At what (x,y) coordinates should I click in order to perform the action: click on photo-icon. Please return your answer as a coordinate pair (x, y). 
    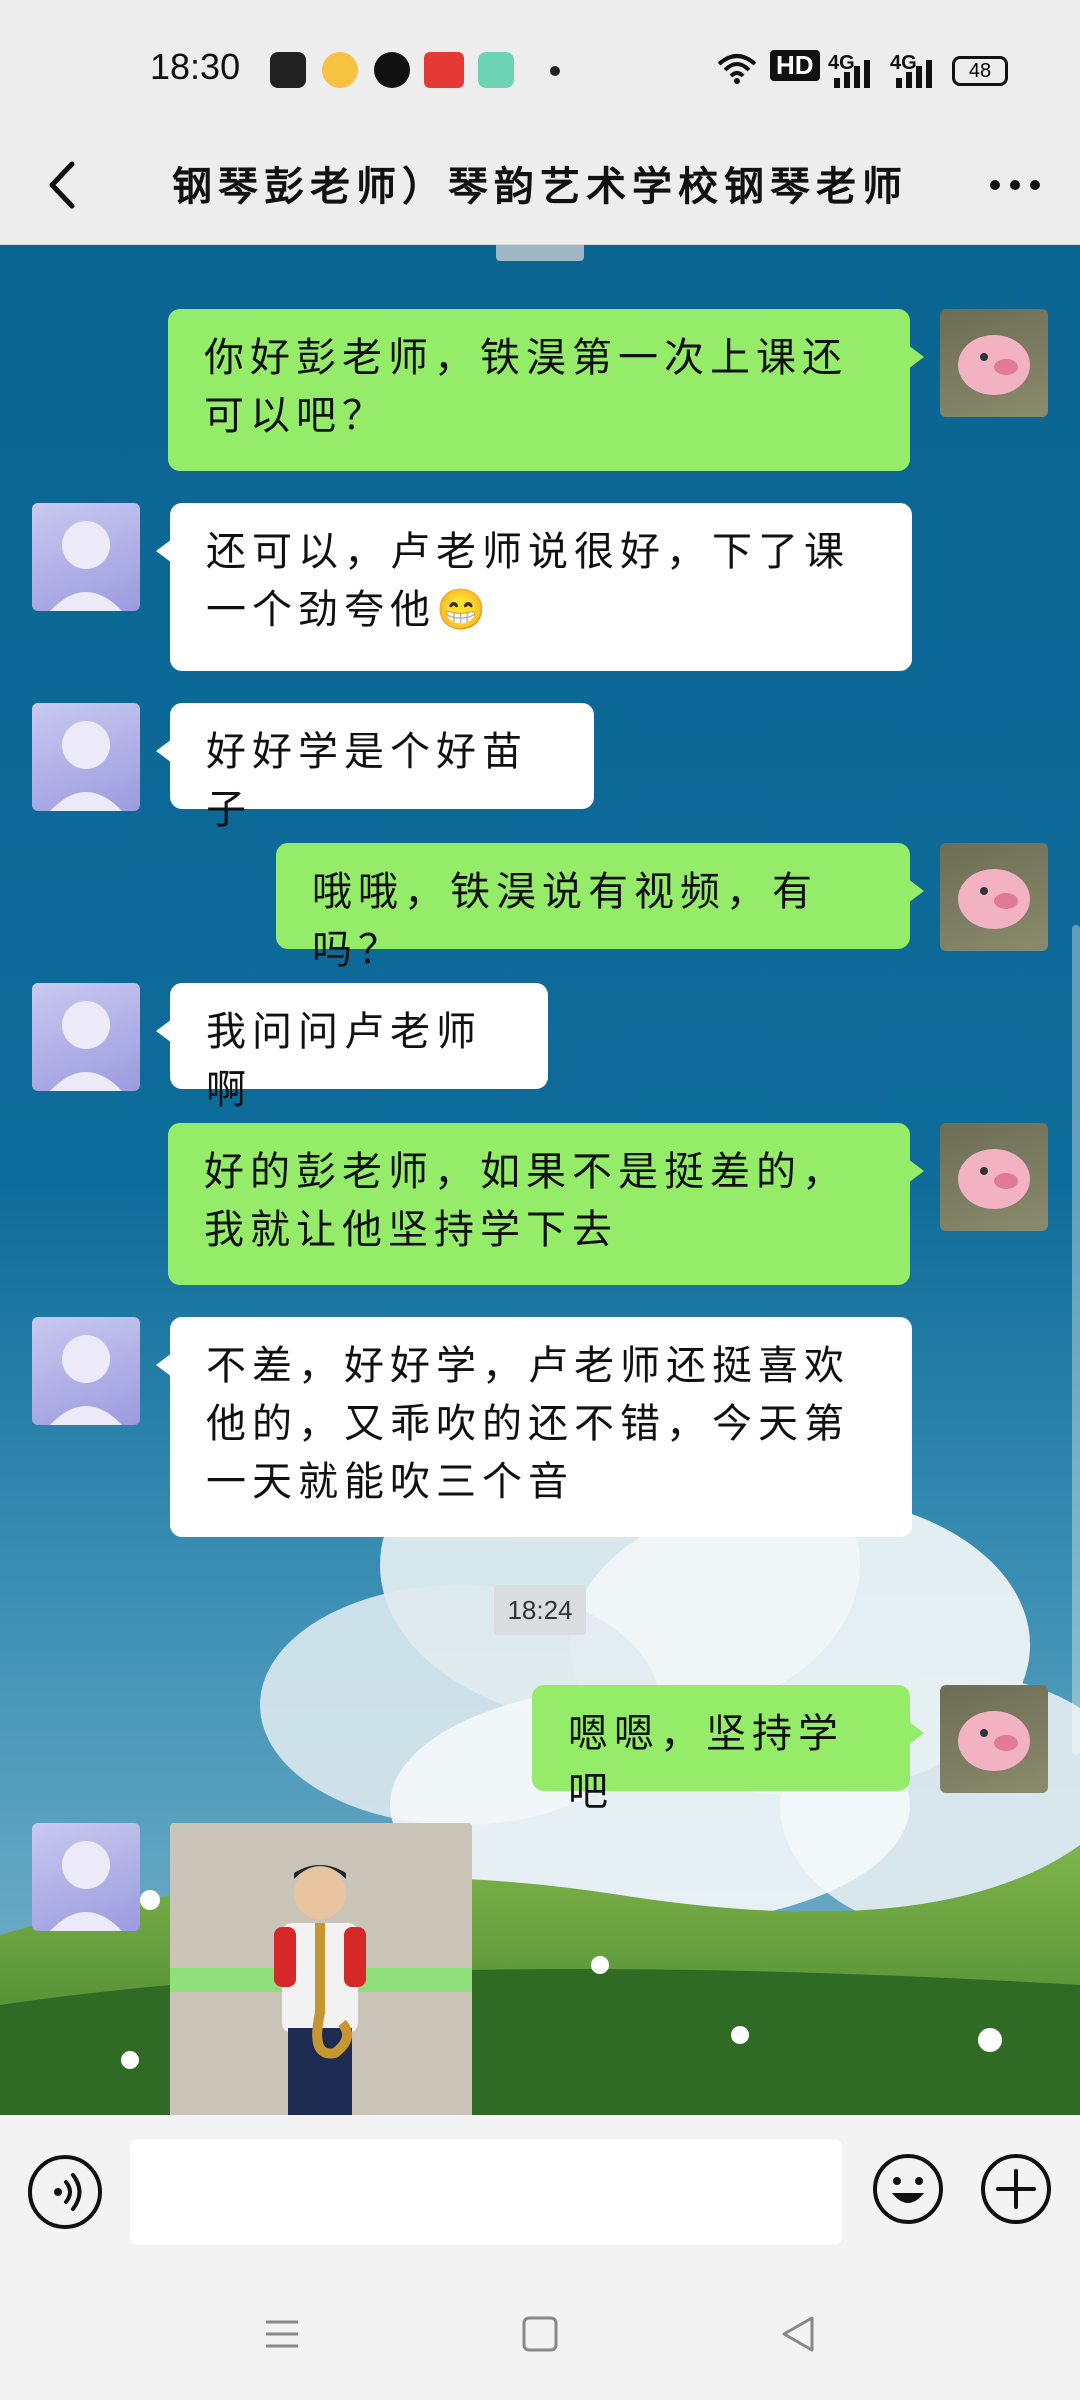
    Looking at the image, I should click on (321, 1969).